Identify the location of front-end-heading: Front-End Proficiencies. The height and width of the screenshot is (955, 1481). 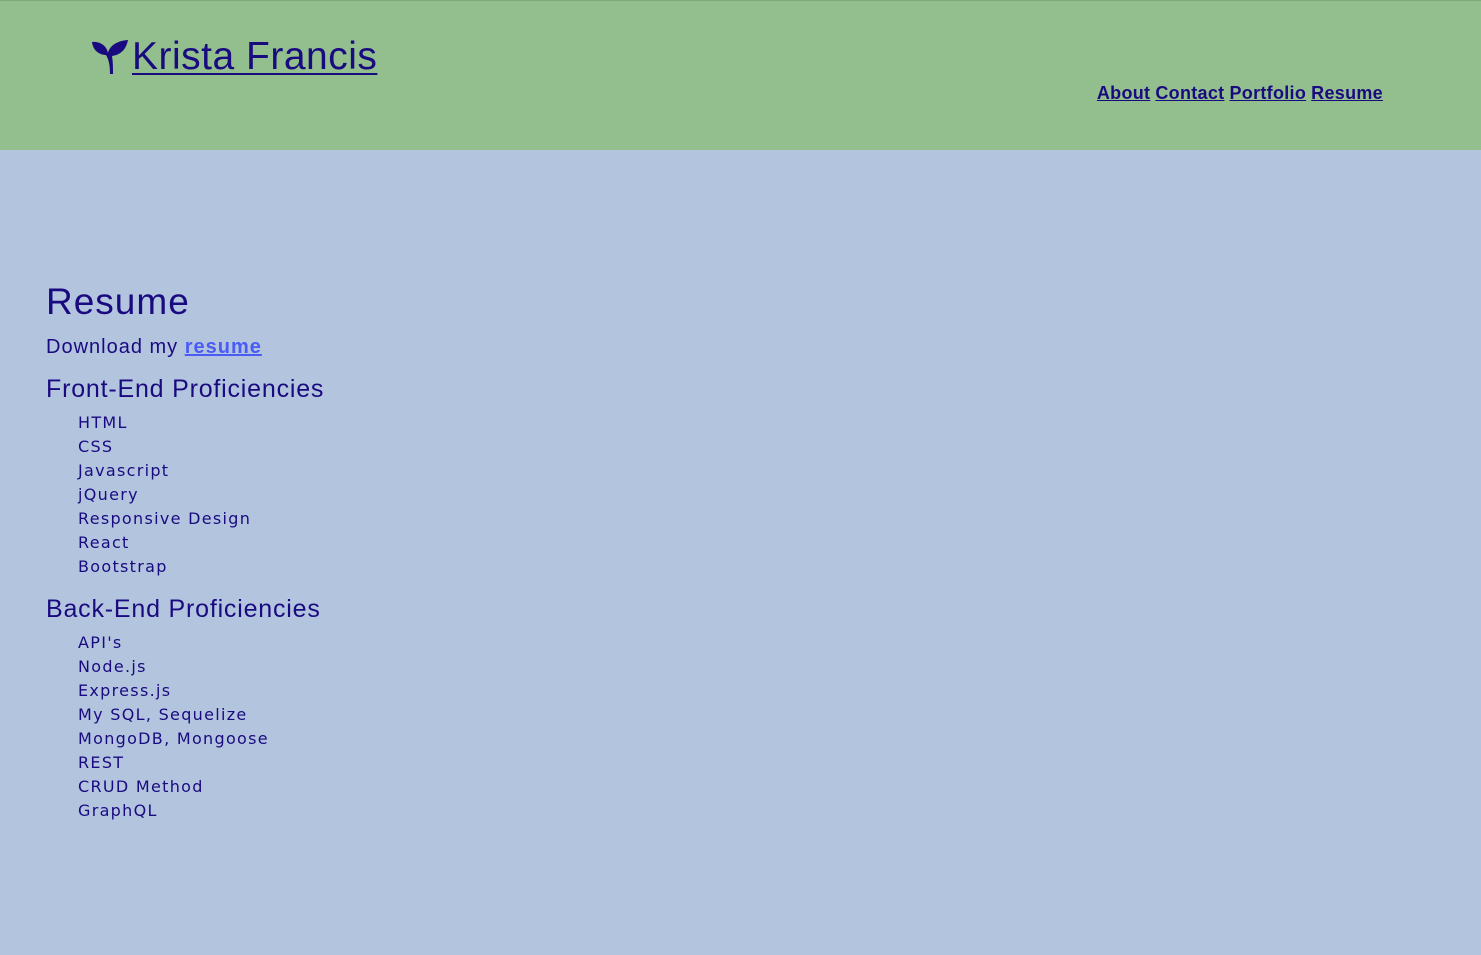
(185, 389).